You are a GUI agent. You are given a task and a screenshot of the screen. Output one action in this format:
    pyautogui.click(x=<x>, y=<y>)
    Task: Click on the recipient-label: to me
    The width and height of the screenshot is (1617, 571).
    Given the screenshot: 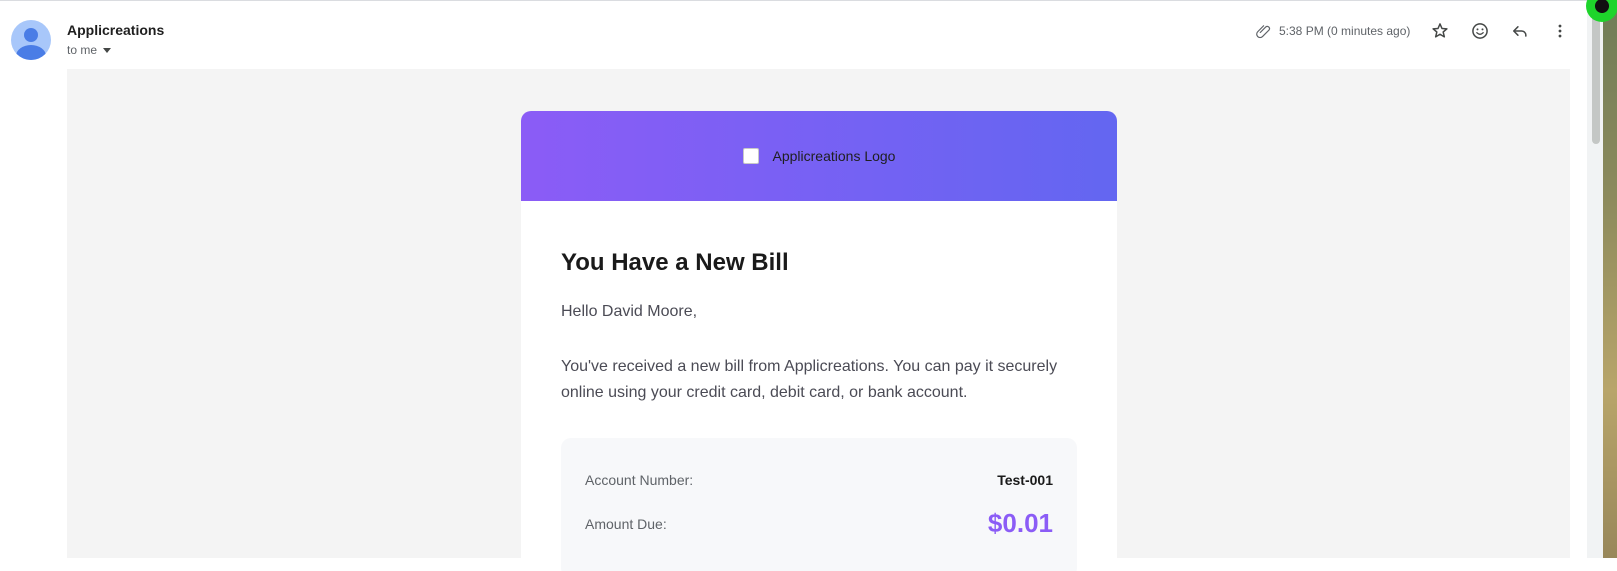 What is the action you would take?
    pyautogui.click(x=82, y=50)
    